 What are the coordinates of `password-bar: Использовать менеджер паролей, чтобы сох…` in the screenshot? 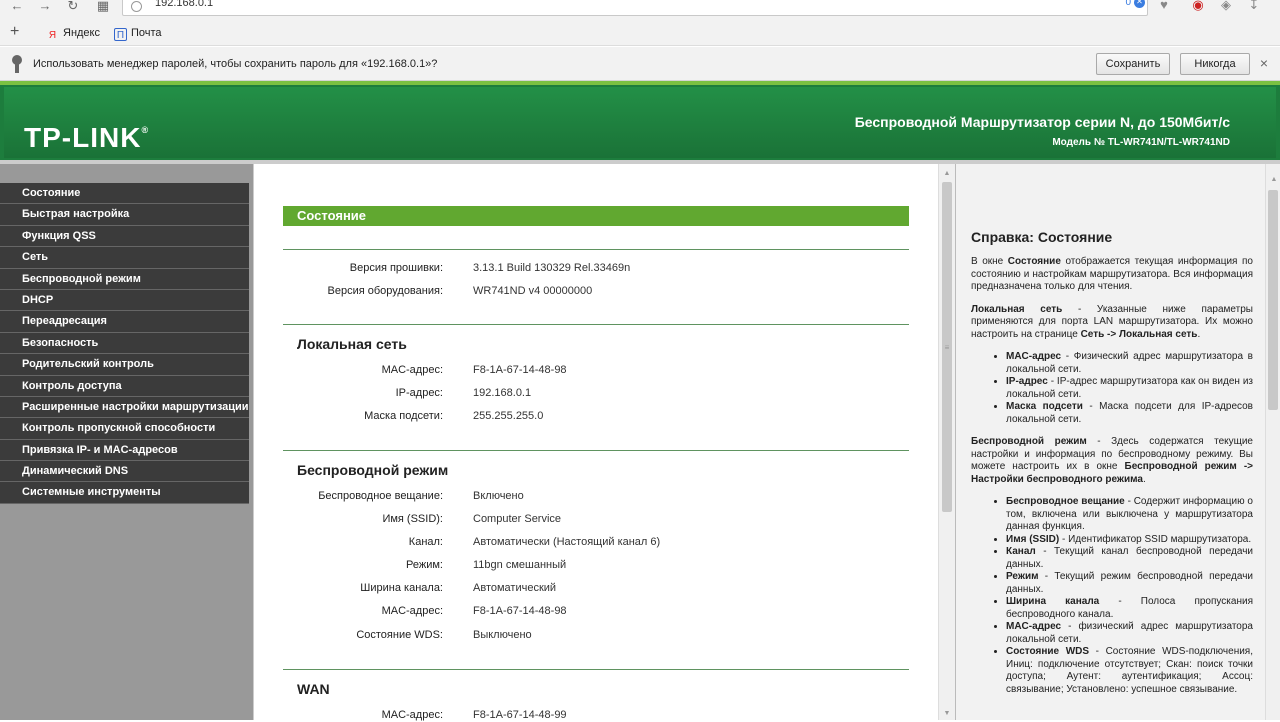 It's located at (640, 64).